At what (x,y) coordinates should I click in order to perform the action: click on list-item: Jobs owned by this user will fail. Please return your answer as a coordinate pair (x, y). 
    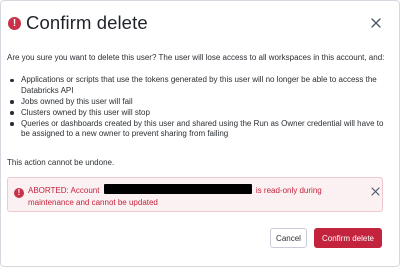
    Looking at the image, I should click on (200, 102).